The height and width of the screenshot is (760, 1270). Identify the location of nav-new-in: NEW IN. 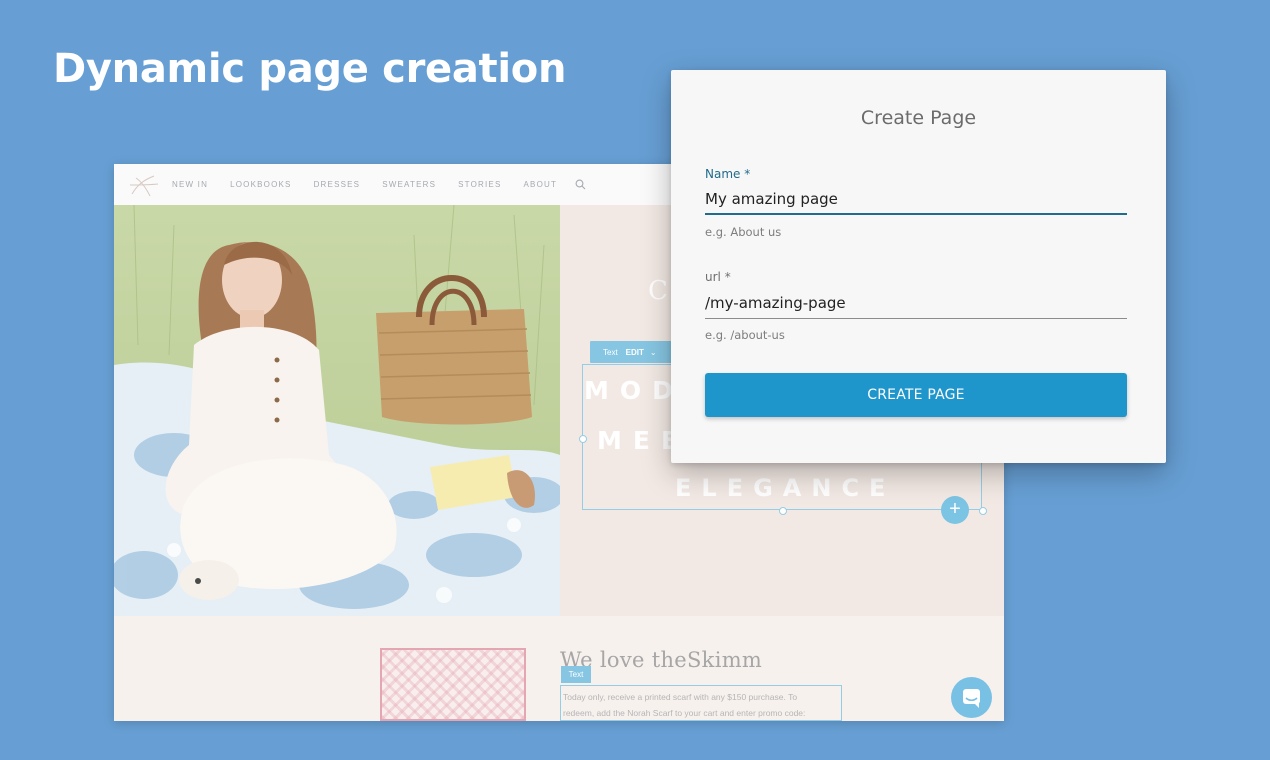
(190, 184).